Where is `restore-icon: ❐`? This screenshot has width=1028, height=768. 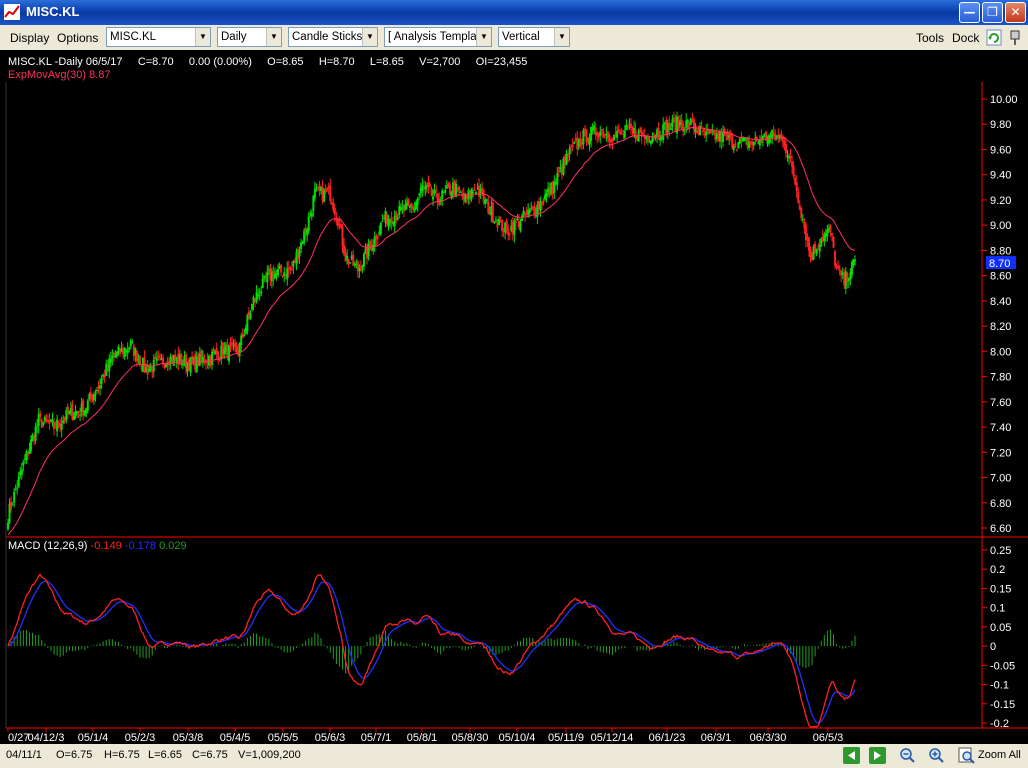 restore-icon: ❐ is located at coordinates (992, 12).